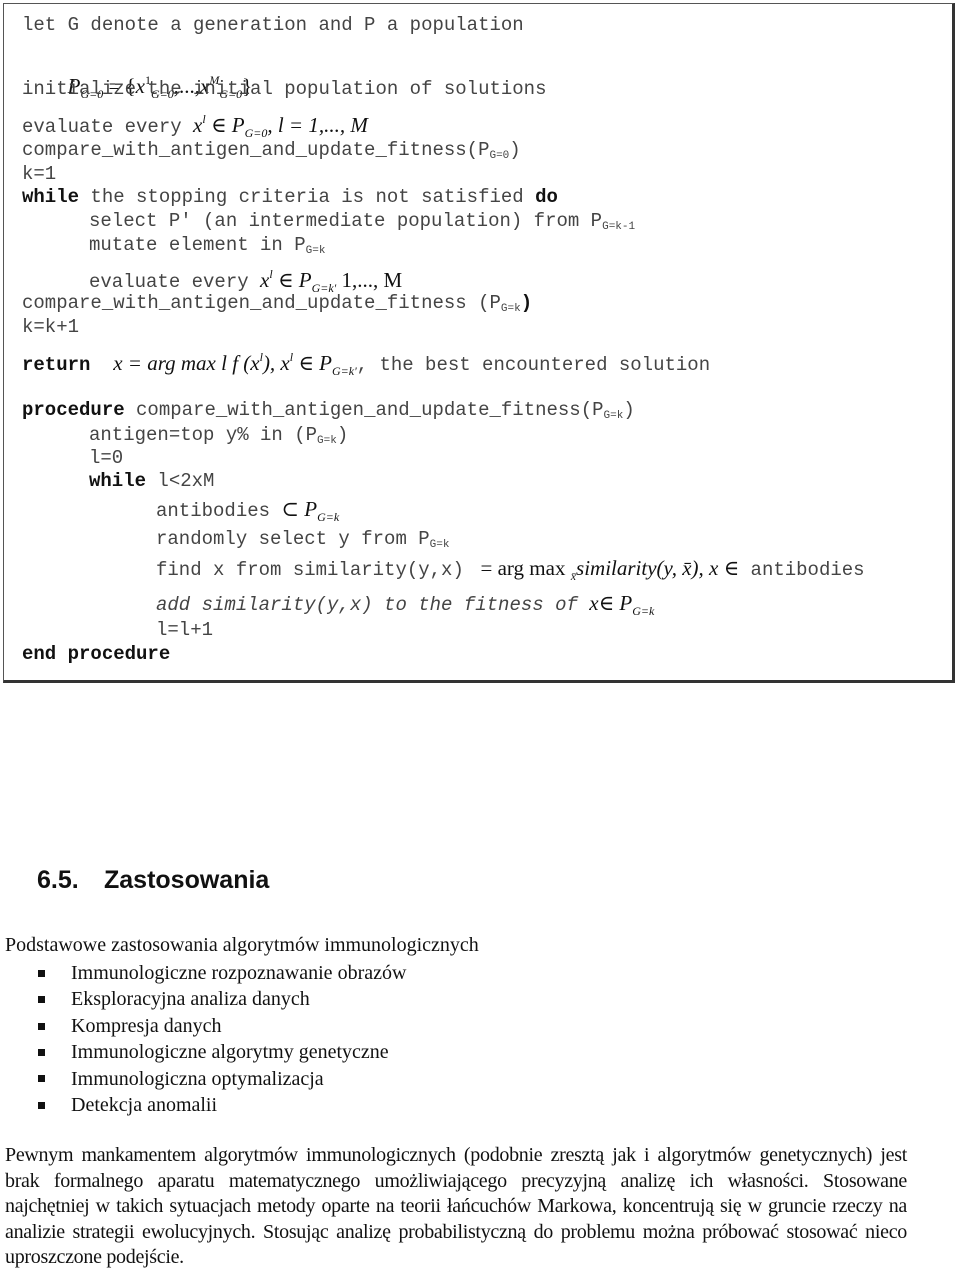  Describe the element at coordinates (187, 880) in the screenshot. I see `section-title: Zastosowania` at that location.